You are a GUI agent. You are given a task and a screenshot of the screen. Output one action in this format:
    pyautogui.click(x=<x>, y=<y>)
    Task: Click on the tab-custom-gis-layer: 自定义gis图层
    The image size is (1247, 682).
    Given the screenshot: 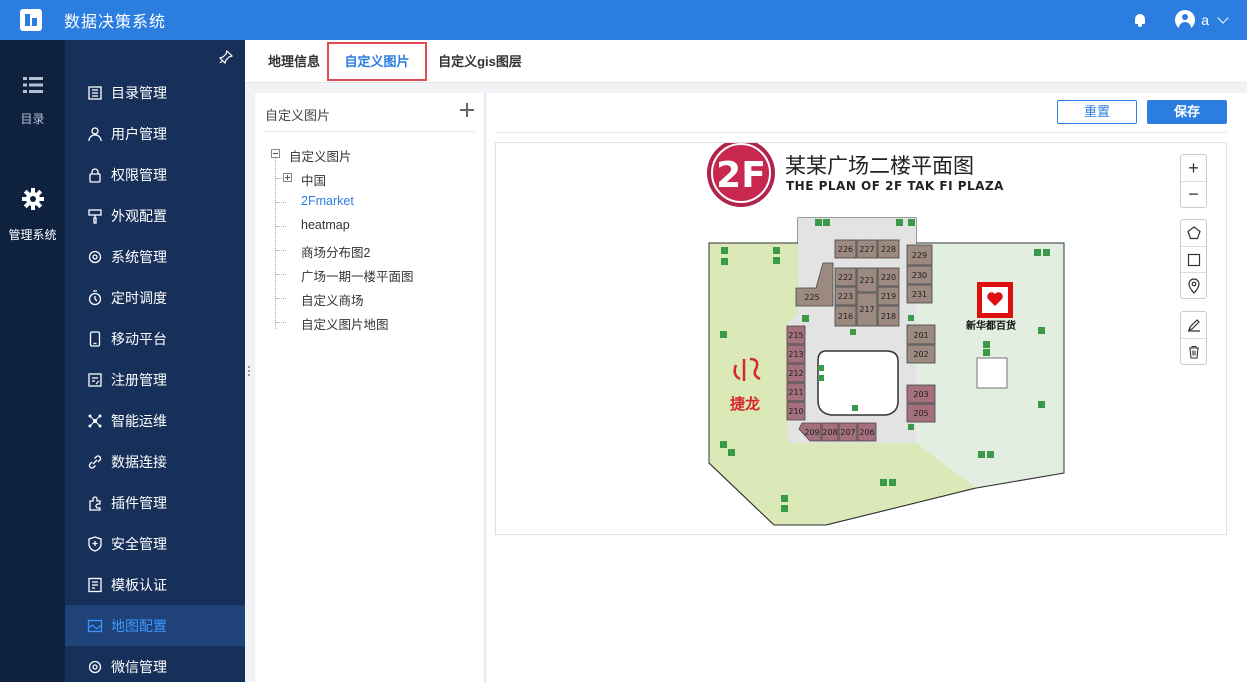 What is the action you would take?
    pyautogui.click(x=480, y=61)
    